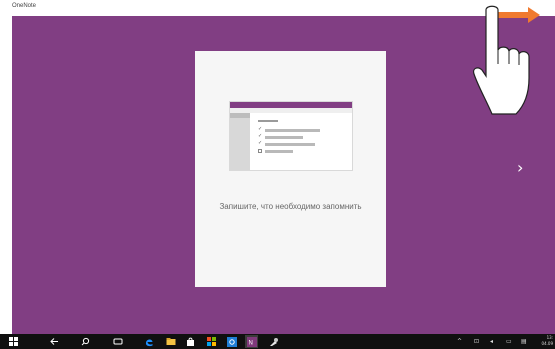  I want to click on windows-start-icon, so click(13, 341).